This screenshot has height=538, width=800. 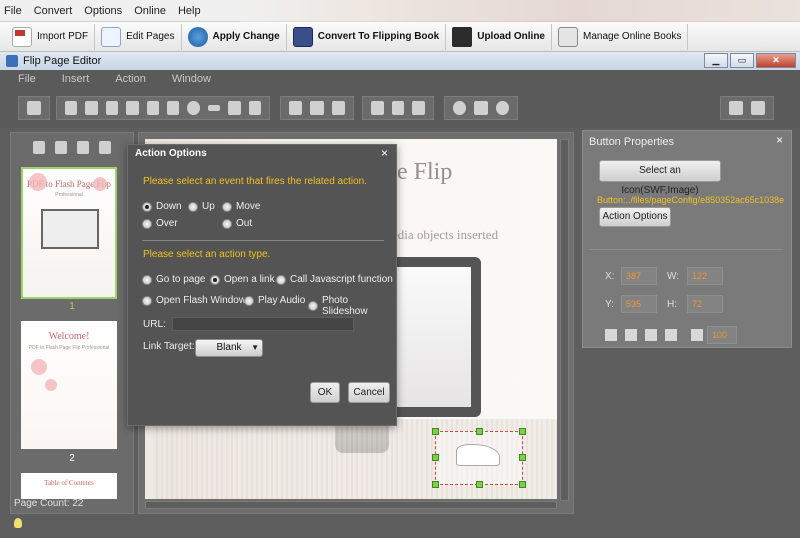 I want to click on undo-icon, so click(x=398, y=108).